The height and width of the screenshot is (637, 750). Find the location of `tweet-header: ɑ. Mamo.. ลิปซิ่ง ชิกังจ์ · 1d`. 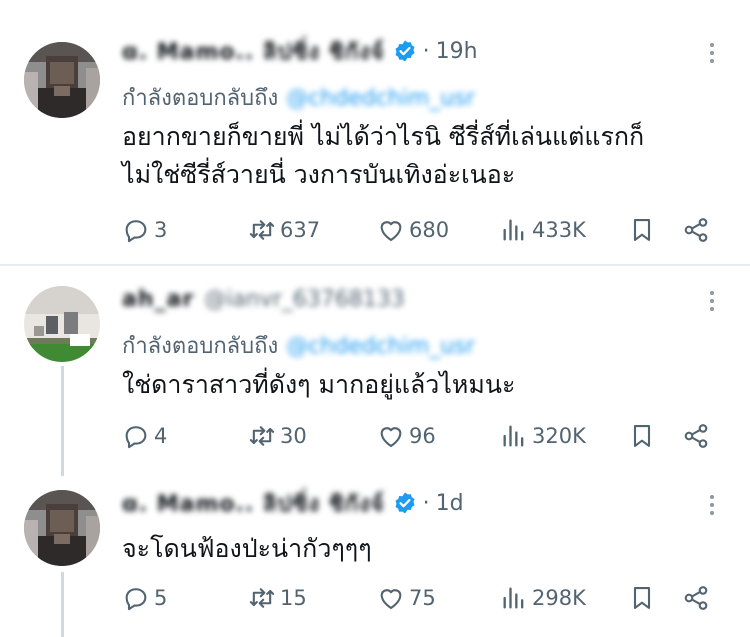

tweet-header: ɑ. Mamo.. ลิปซิ่ง ชิกังจ์ · 1d is located at coordinates (293, 503).